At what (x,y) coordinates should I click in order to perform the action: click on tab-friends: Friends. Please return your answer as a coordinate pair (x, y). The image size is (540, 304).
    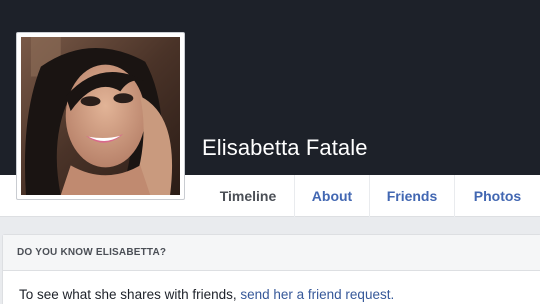
    Looking at the image, I should click on (411, 196).